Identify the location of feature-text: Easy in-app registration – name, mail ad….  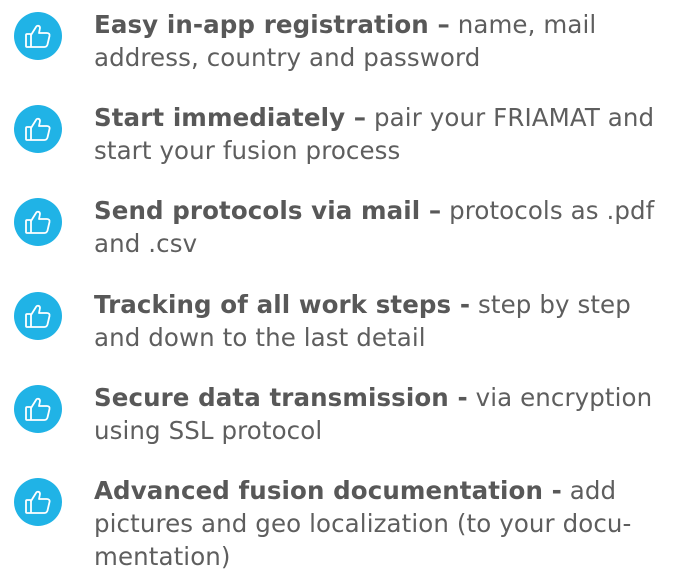
(384, 41).